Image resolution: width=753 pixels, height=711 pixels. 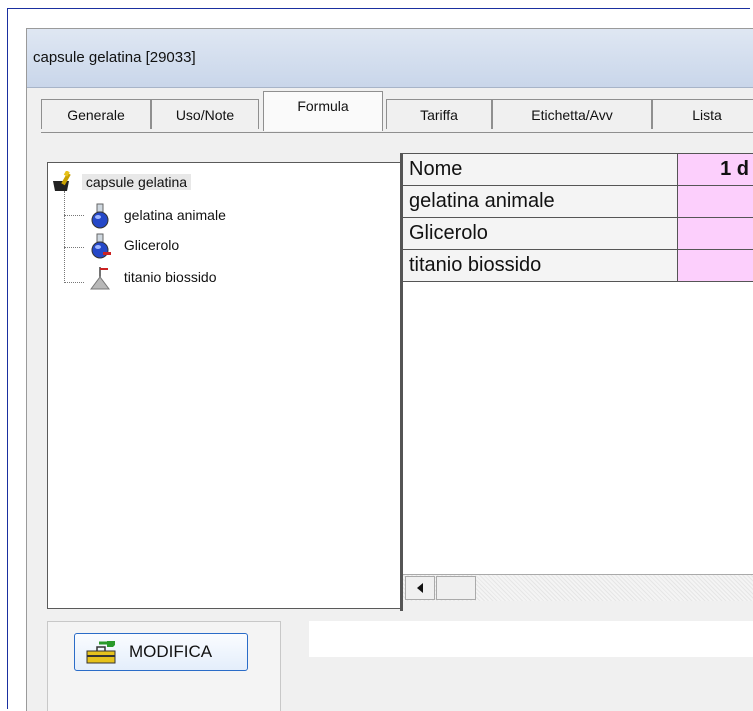 I want to click on tree-item-glicerolo: Glicerolo, so click(x=134, y=246).